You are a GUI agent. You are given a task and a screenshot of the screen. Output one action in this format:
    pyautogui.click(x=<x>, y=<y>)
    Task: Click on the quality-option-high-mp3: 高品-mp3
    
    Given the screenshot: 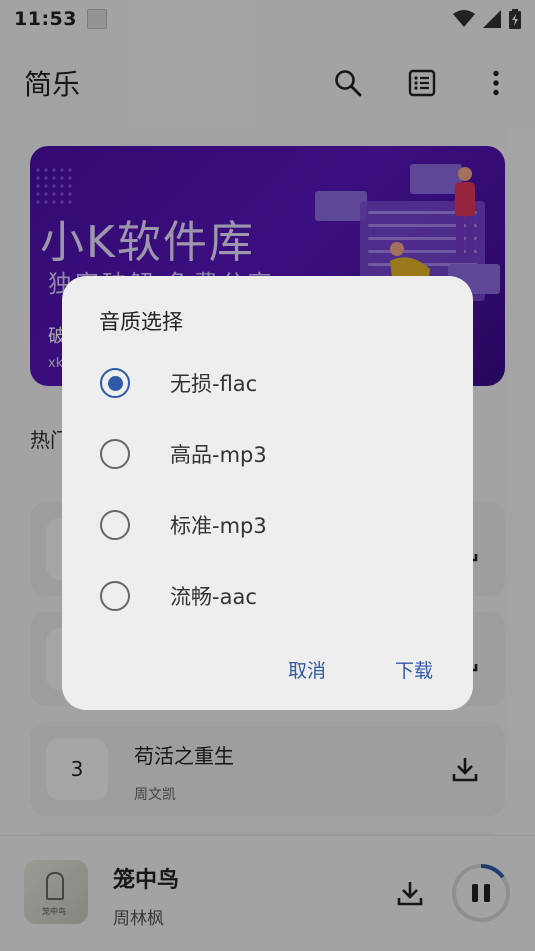 What is the action you would take?
    pyautogui.click(x=272, y=454)
    